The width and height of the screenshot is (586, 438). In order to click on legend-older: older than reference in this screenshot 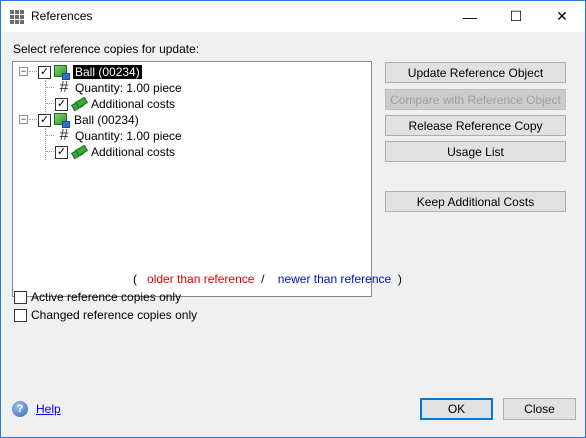, I will do `click(201, 279)`.